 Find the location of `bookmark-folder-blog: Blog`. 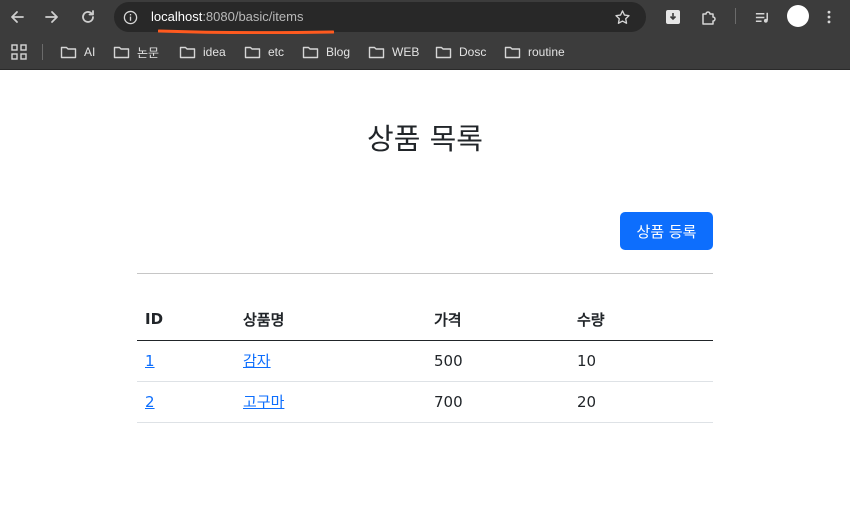

bookmark-folder-blog: Blog is located at coordinates (326, 52).